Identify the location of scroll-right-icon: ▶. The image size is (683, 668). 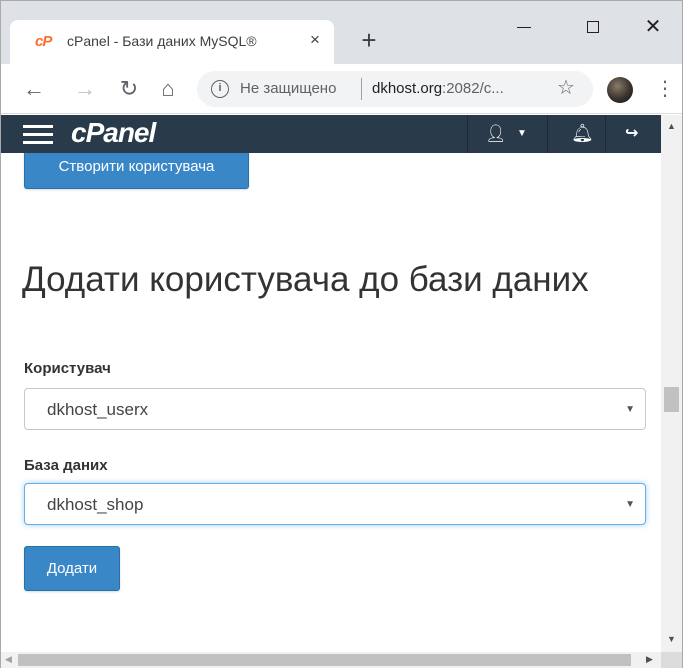
(649, 659).